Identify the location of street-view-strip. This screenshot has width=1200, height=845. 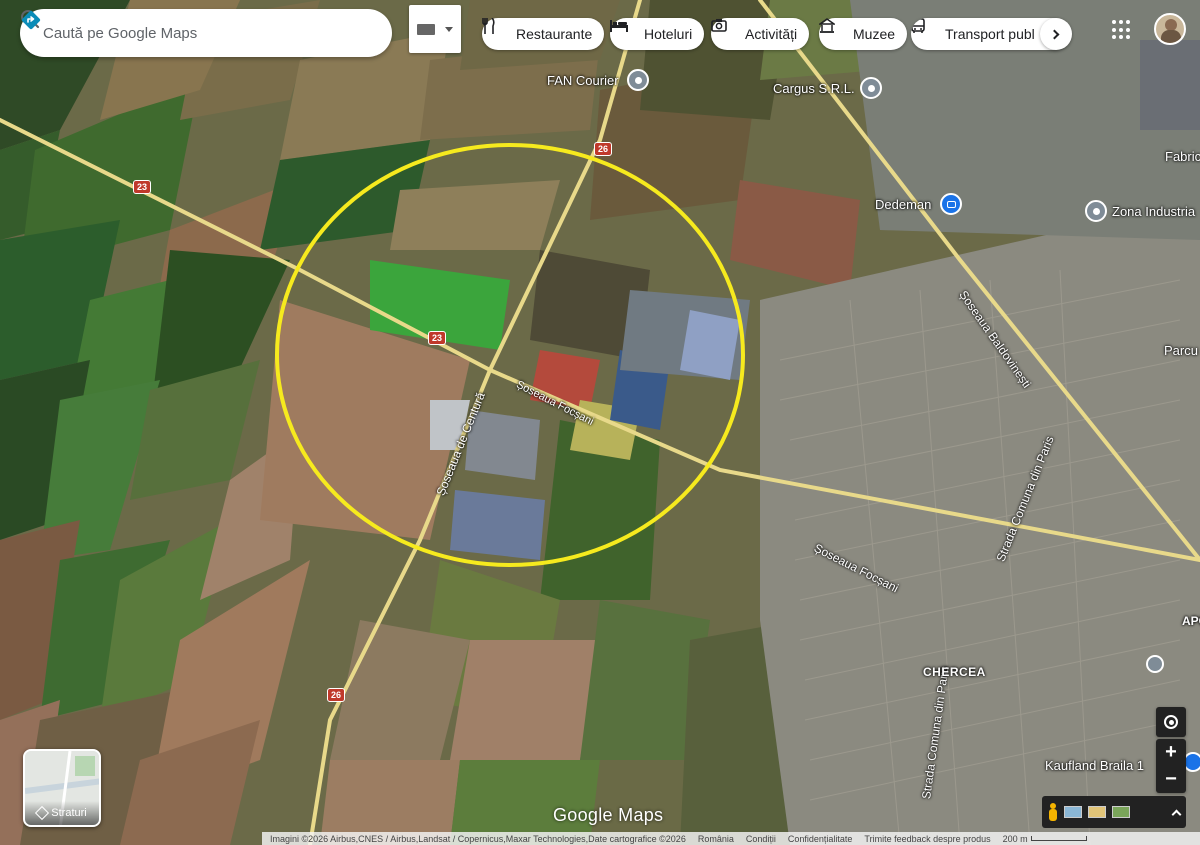
(1114, 812).